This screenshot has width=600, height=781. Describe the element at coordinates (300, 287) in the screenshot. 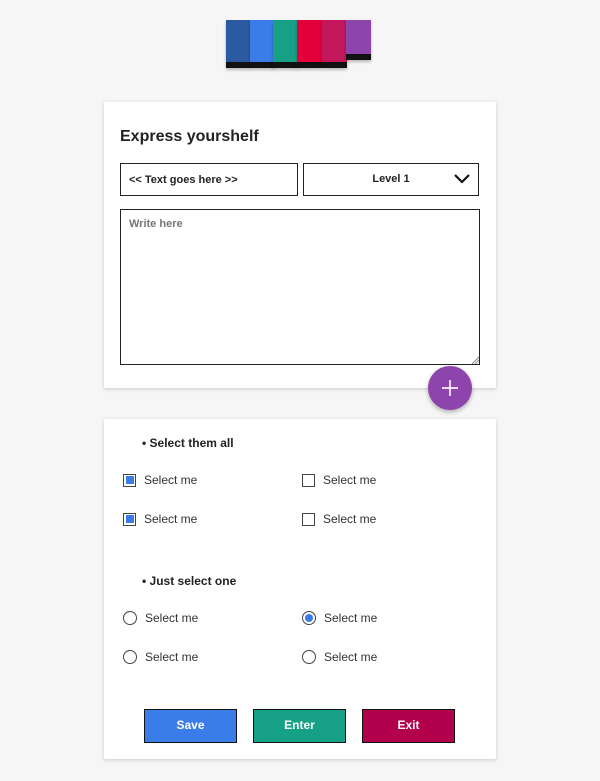

I see `message-textarea` at that location.